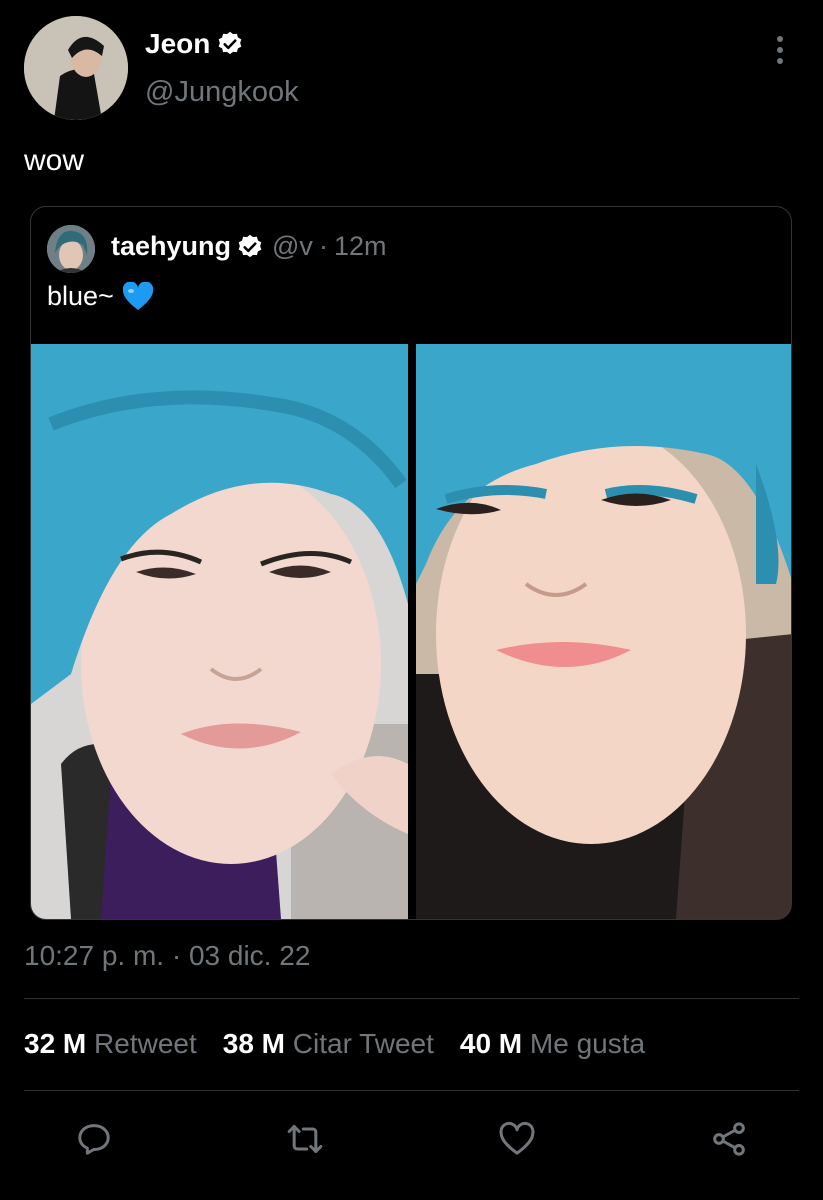 This screenshot has height=1200, width=823. I want to click on quoted-author-avatar, so click(71, 249).